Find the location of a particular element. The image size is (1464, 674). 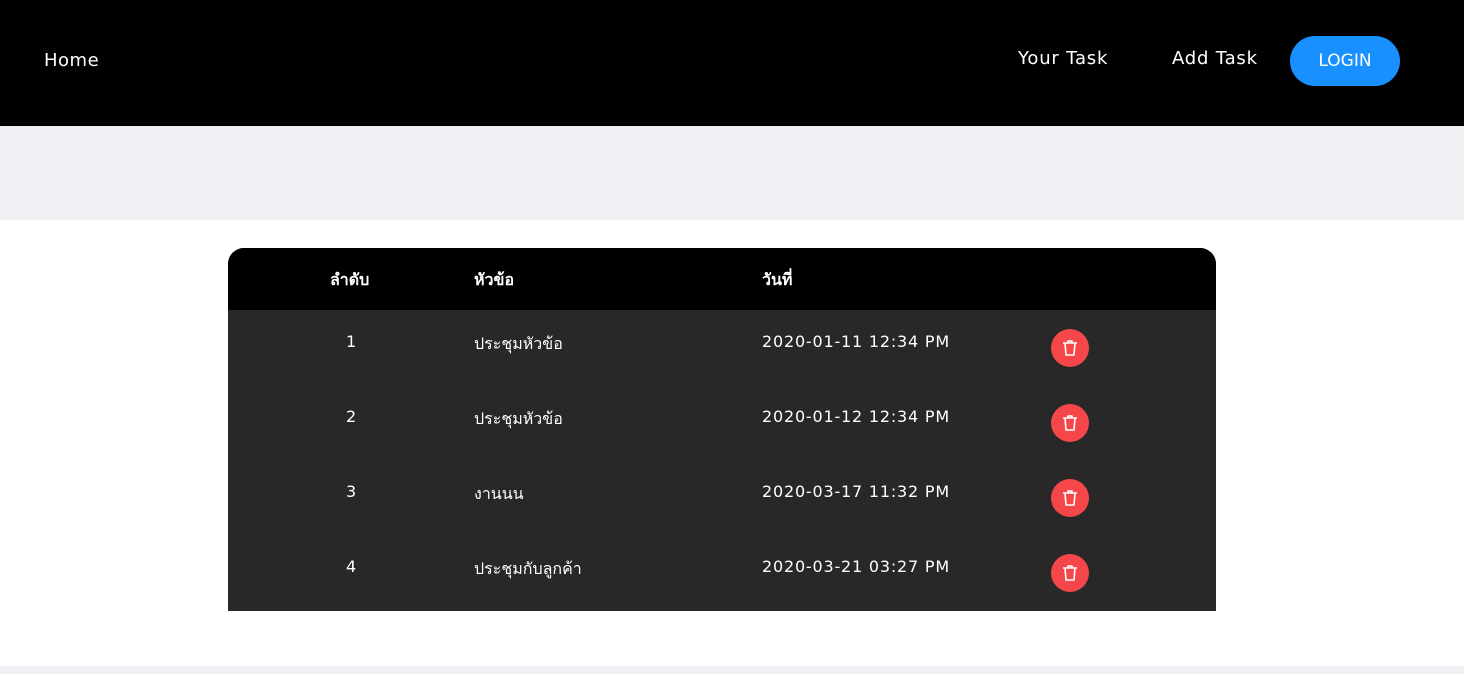

row-title: ประชุมกับลูกค้า is located at coordinates (528, 568).